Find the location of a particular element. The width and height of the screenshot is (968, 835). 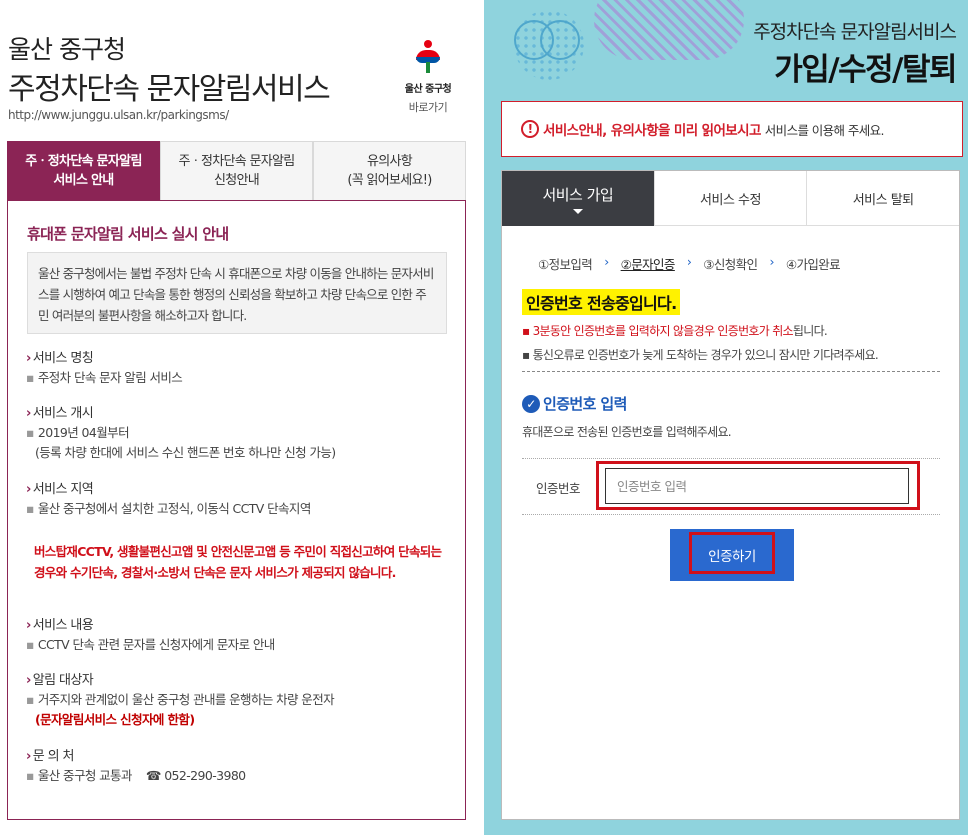

code-description: 휴대폰으로 전송된 인증번호를 입력해주세요. is located at coordinates (627, 432).